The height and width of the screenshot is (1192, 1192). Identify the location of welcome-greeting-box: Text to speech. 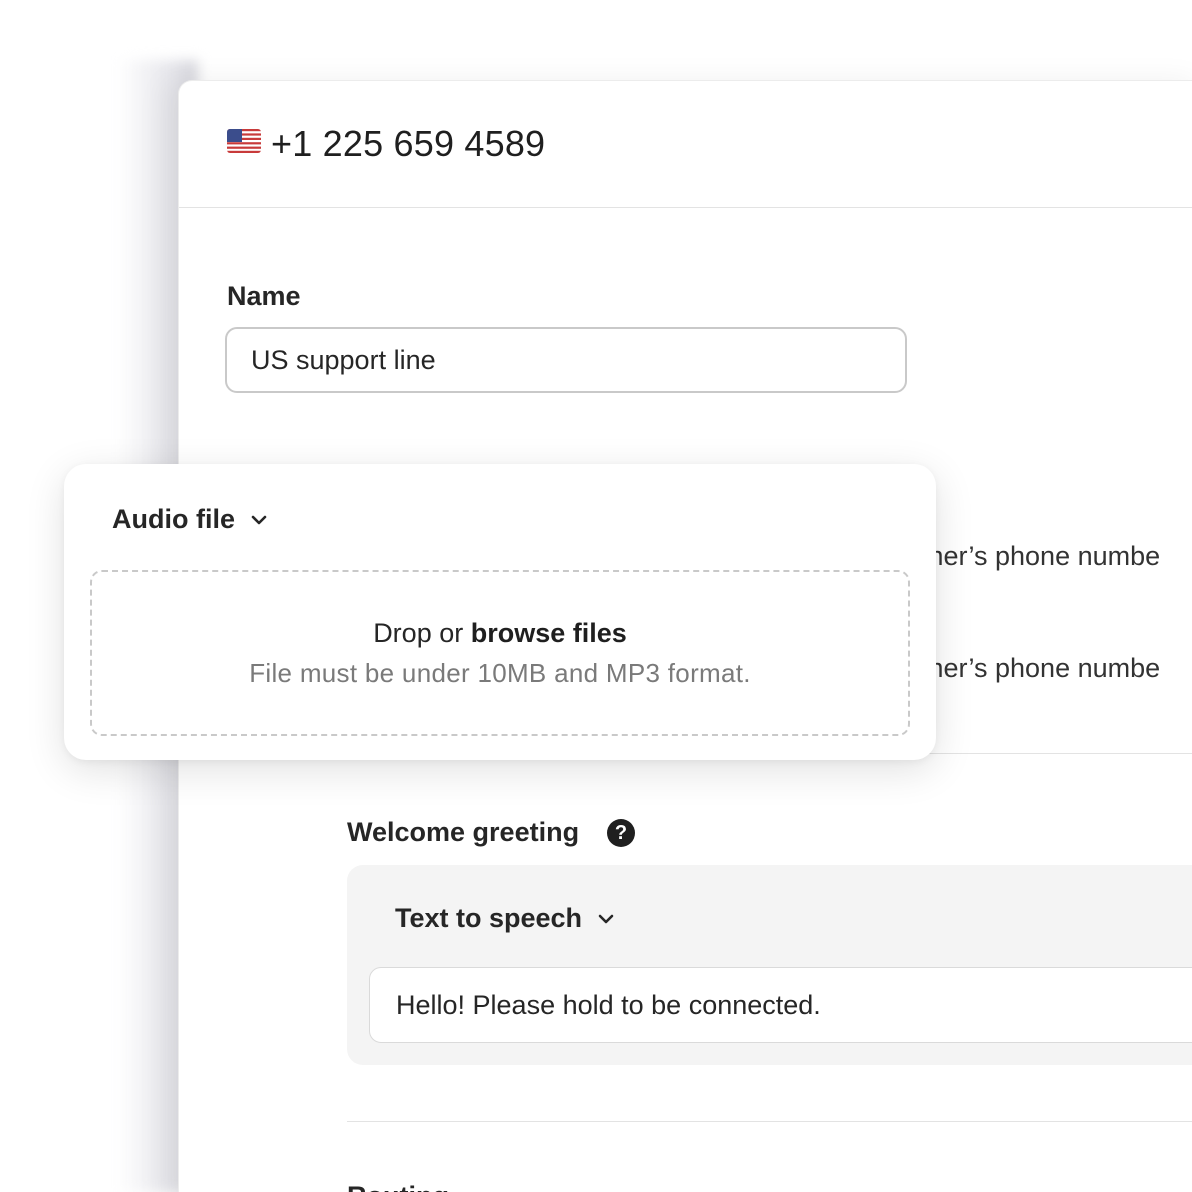
(769, 965).